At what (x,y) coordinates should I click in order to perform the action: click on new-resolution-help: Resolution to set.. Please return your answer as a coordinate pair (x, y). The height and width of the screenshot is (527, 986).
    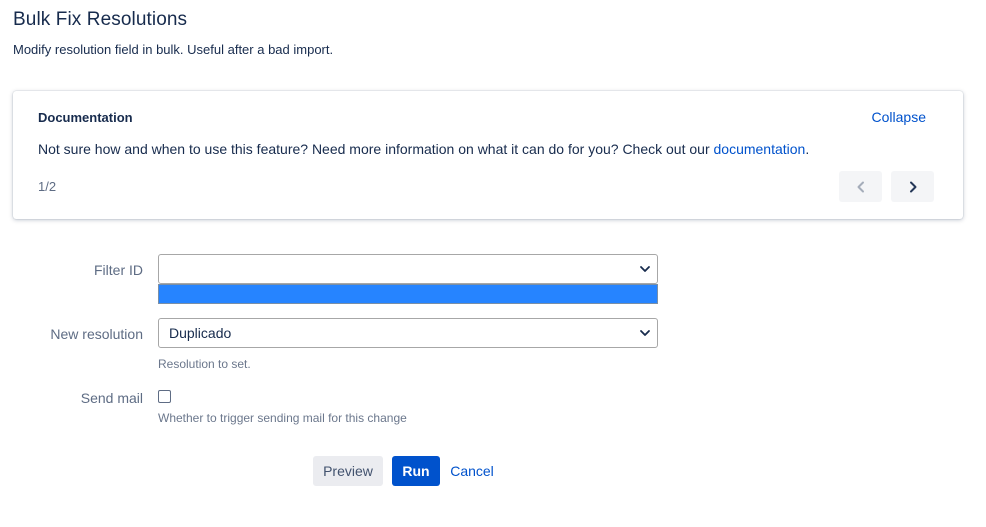
    Looking at the image, I should click on (204, 364).